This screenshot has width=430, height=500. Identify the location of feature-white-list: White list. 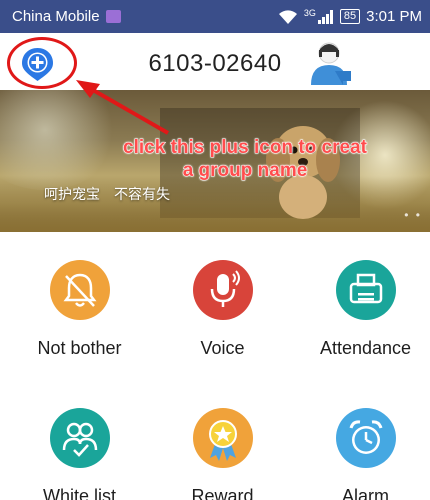
(79, 454).